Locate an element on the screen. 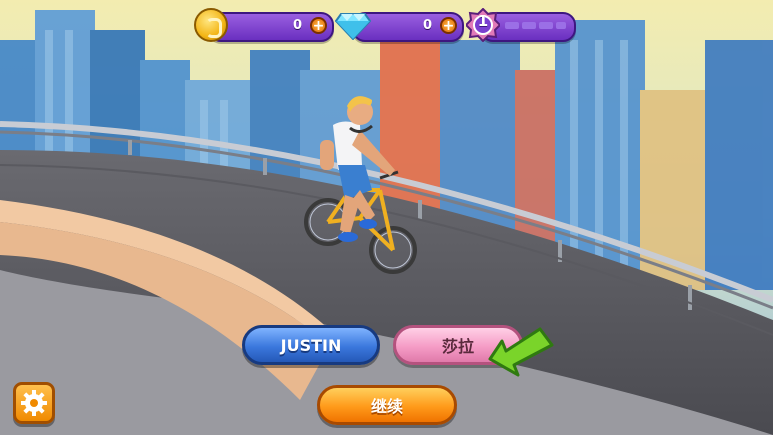 The image size is (773, 435). coin-icon is located at coordinates (211, 25).